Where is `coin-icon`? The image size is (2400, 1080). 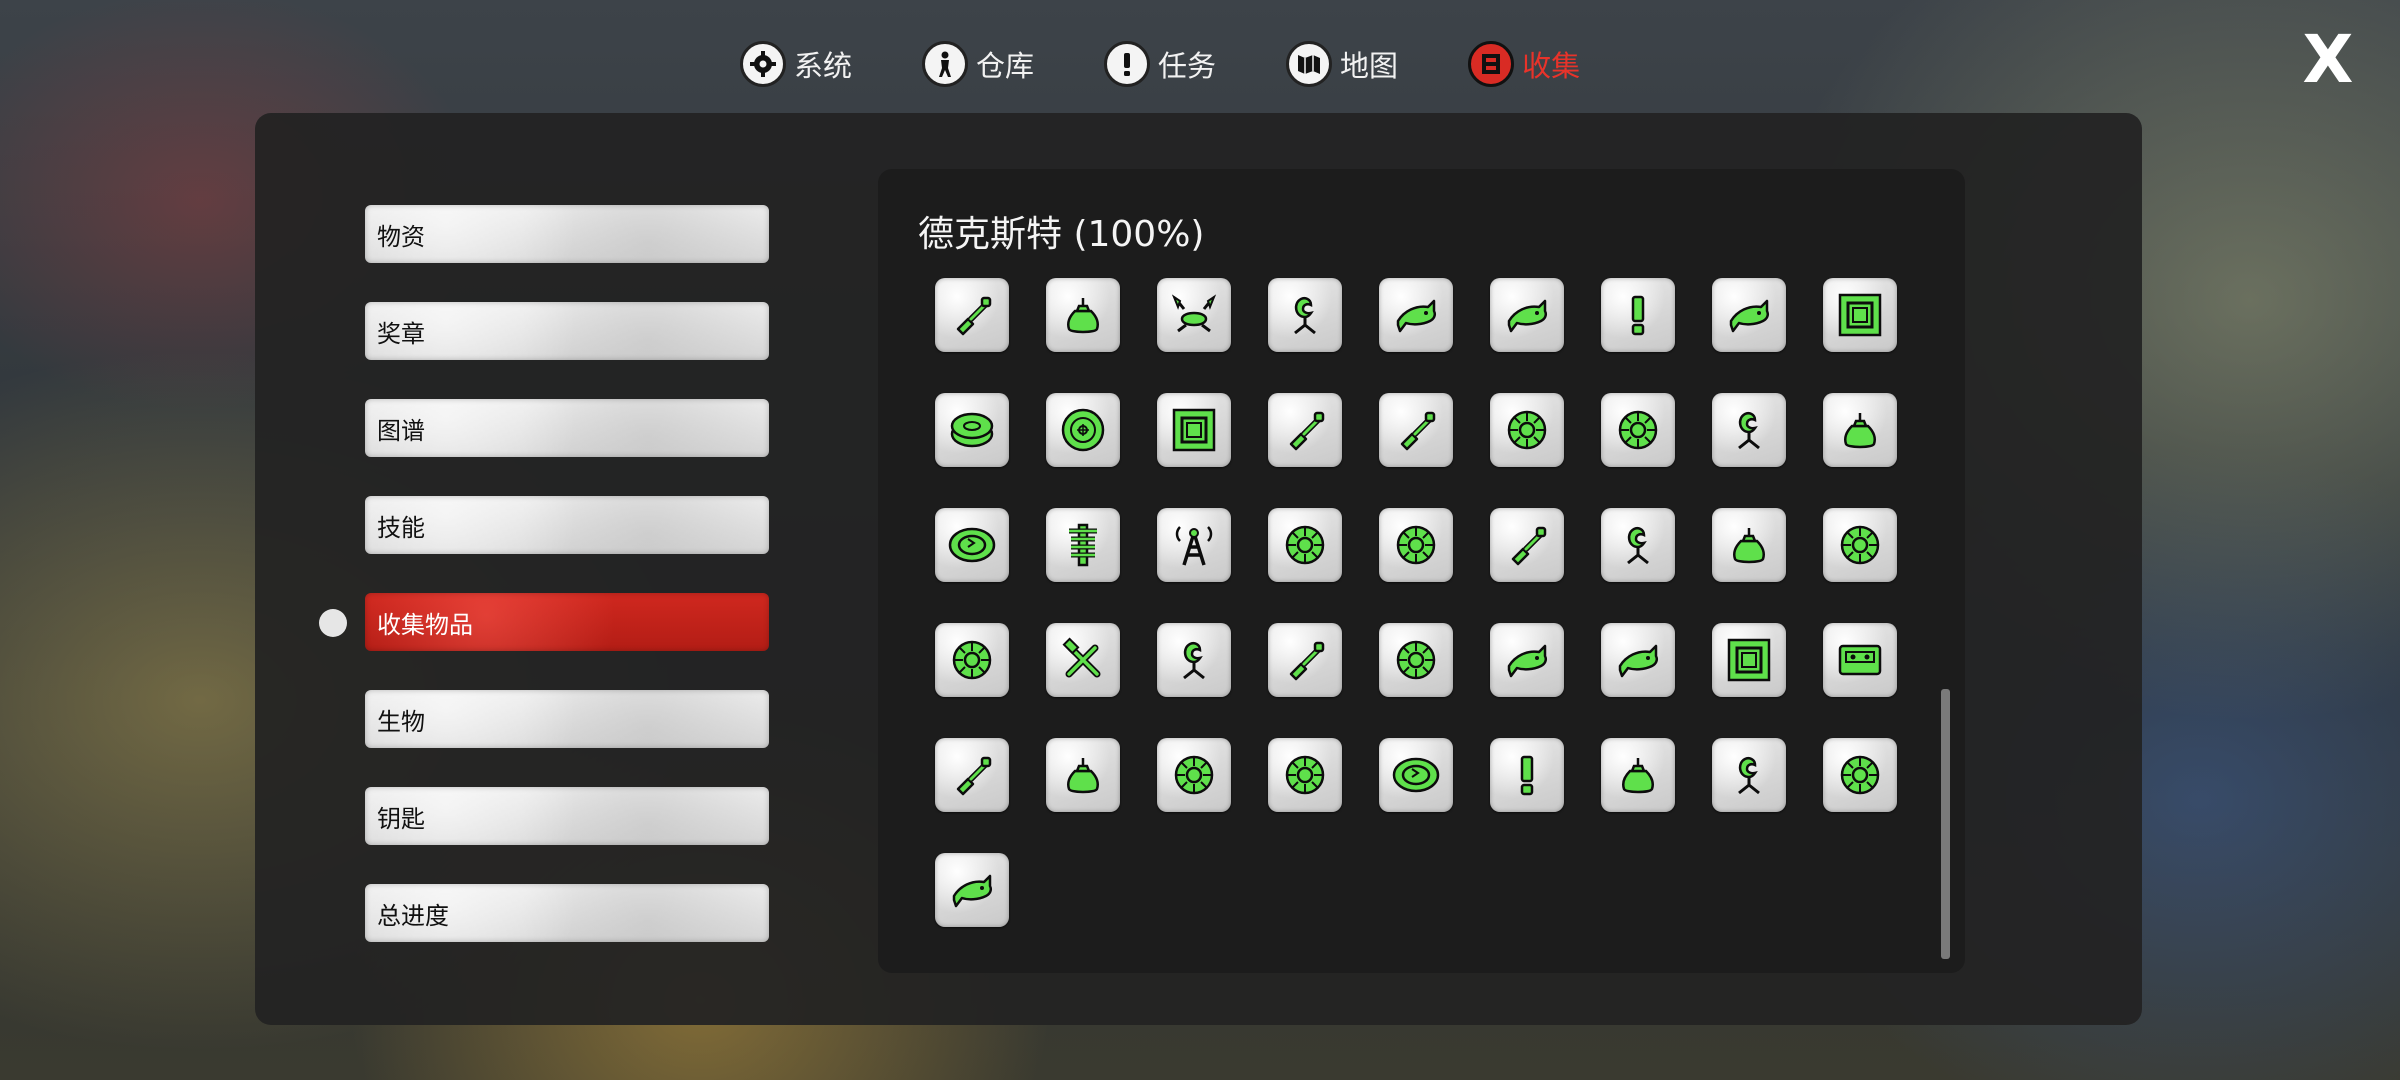 coin-icon is located at coordinates (972, 430).